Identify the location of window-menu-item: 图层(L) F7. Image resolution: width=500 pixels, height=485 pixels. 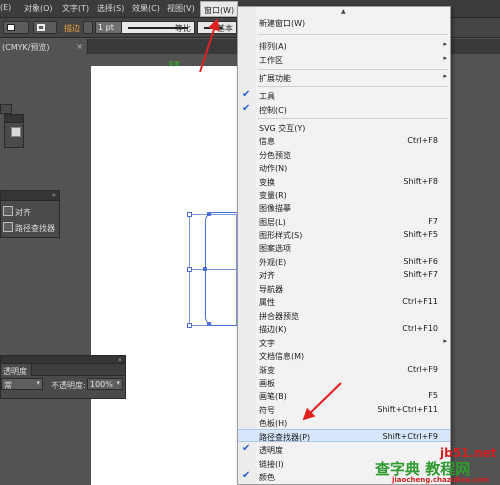
(344, 221).